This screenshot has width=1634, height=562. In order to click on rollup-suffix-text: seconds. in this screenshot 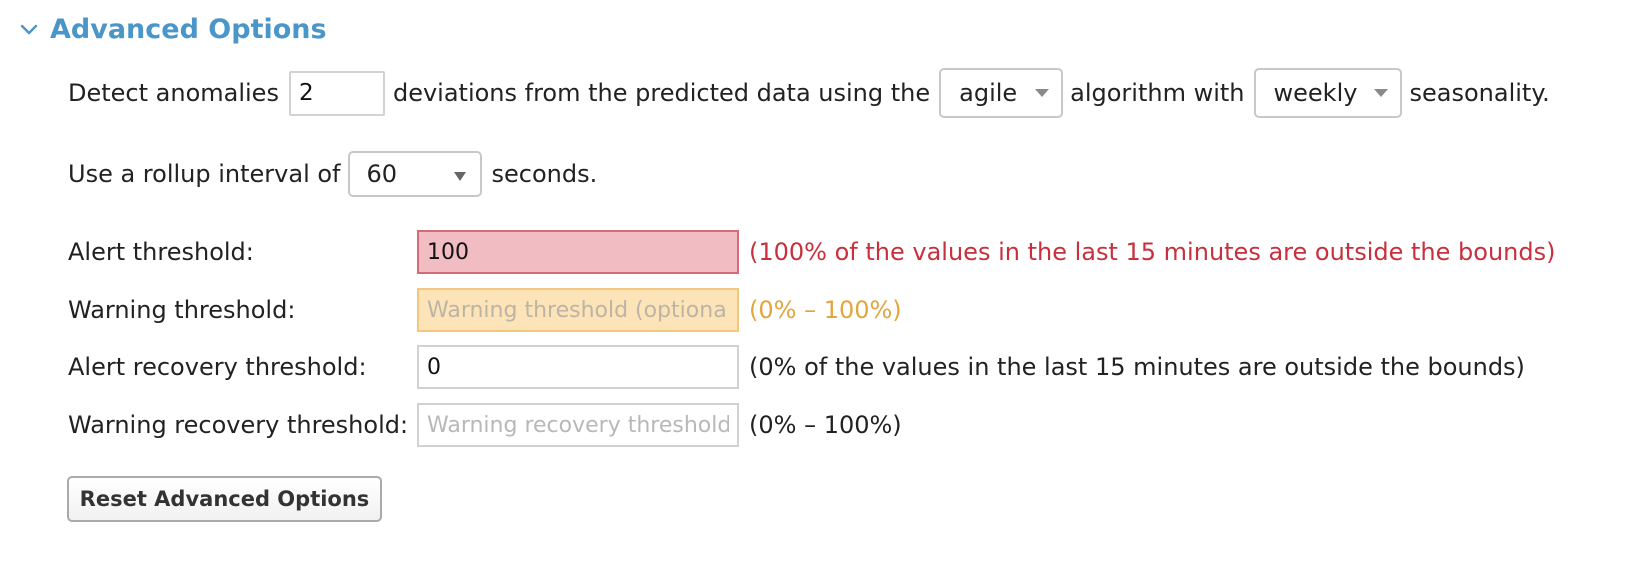, I will do `click(544, 174)`.